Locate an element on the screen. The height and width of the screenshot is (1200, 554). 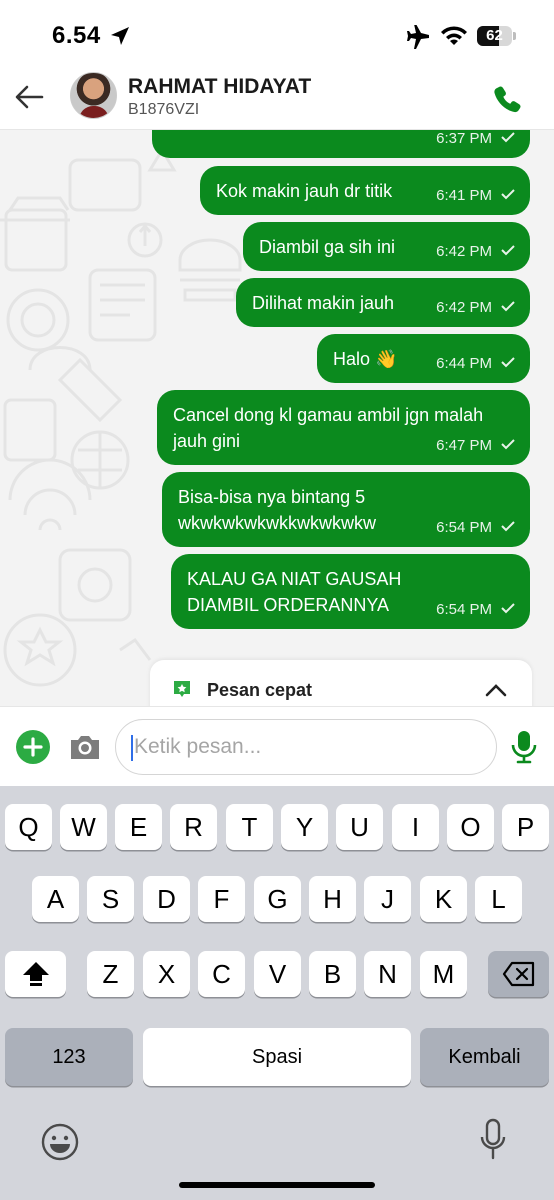
shift-icon is located at coordinates (35, 974).